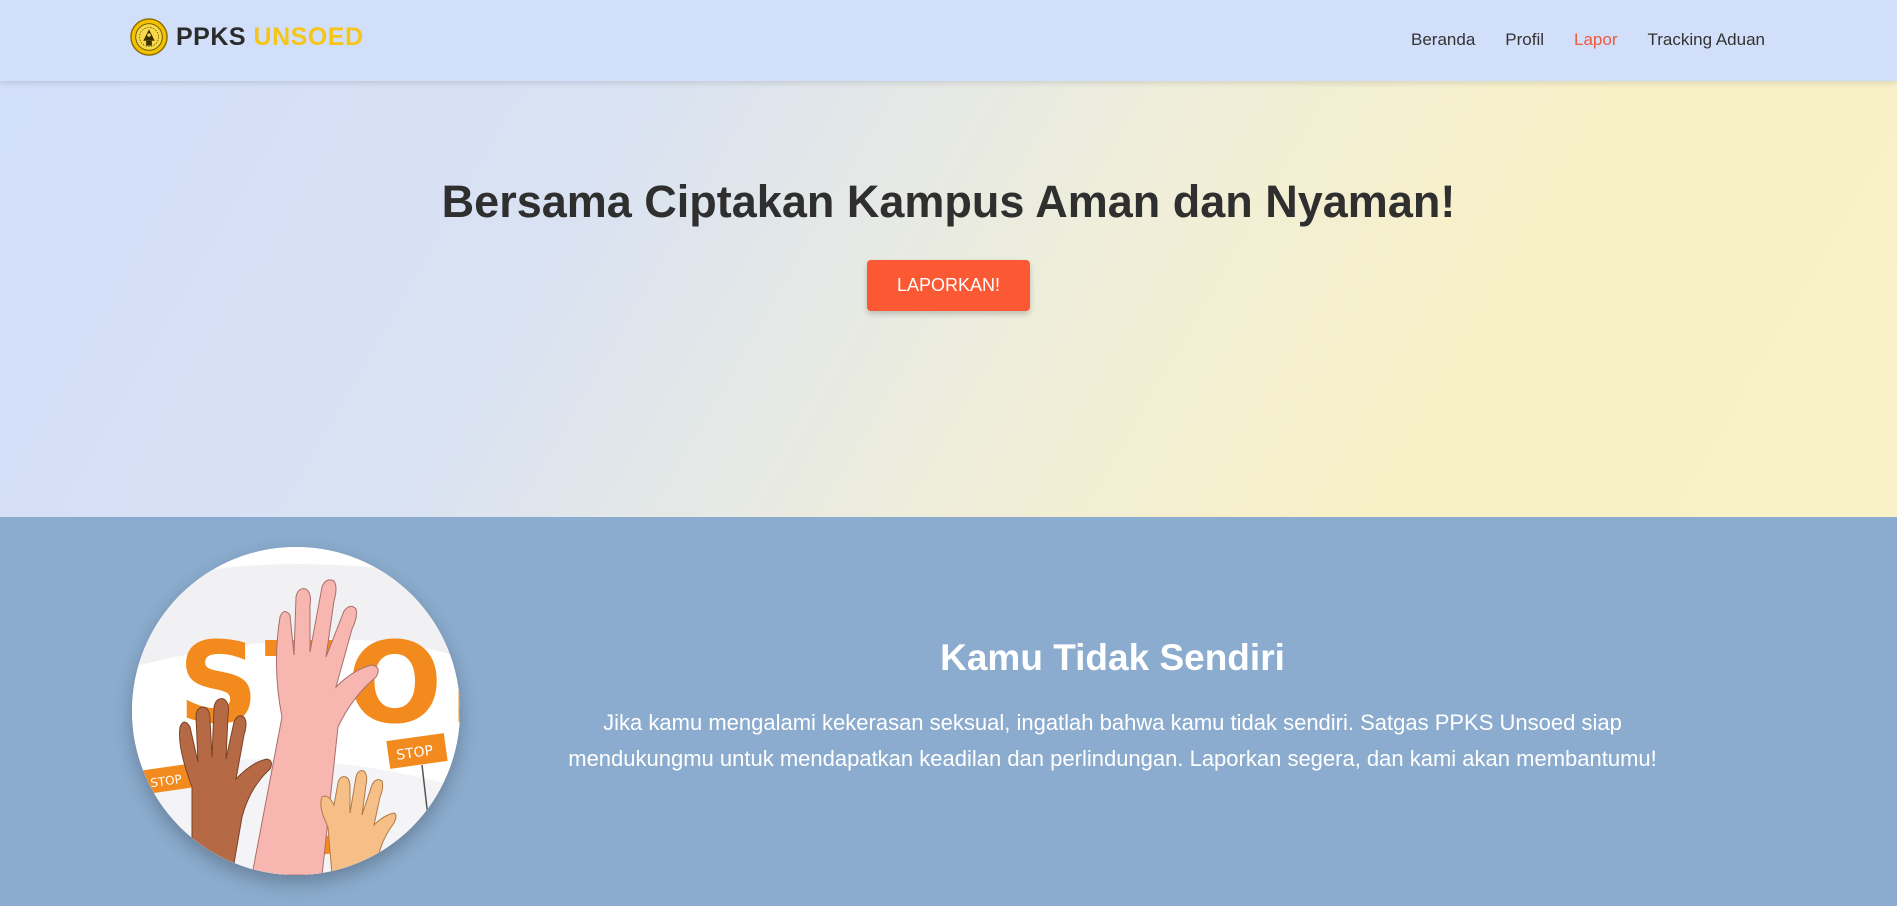  I want to click on brand-name-ppks: PPKS, so click(211, 36).